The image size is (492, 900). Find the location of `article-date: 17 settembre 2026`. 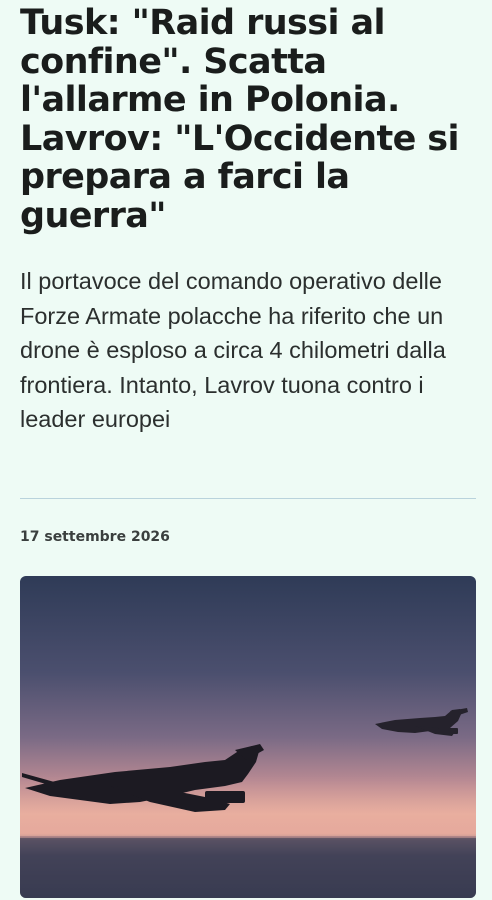

article-date: 17 settembre 2026 is located at coordinates (95, 537).